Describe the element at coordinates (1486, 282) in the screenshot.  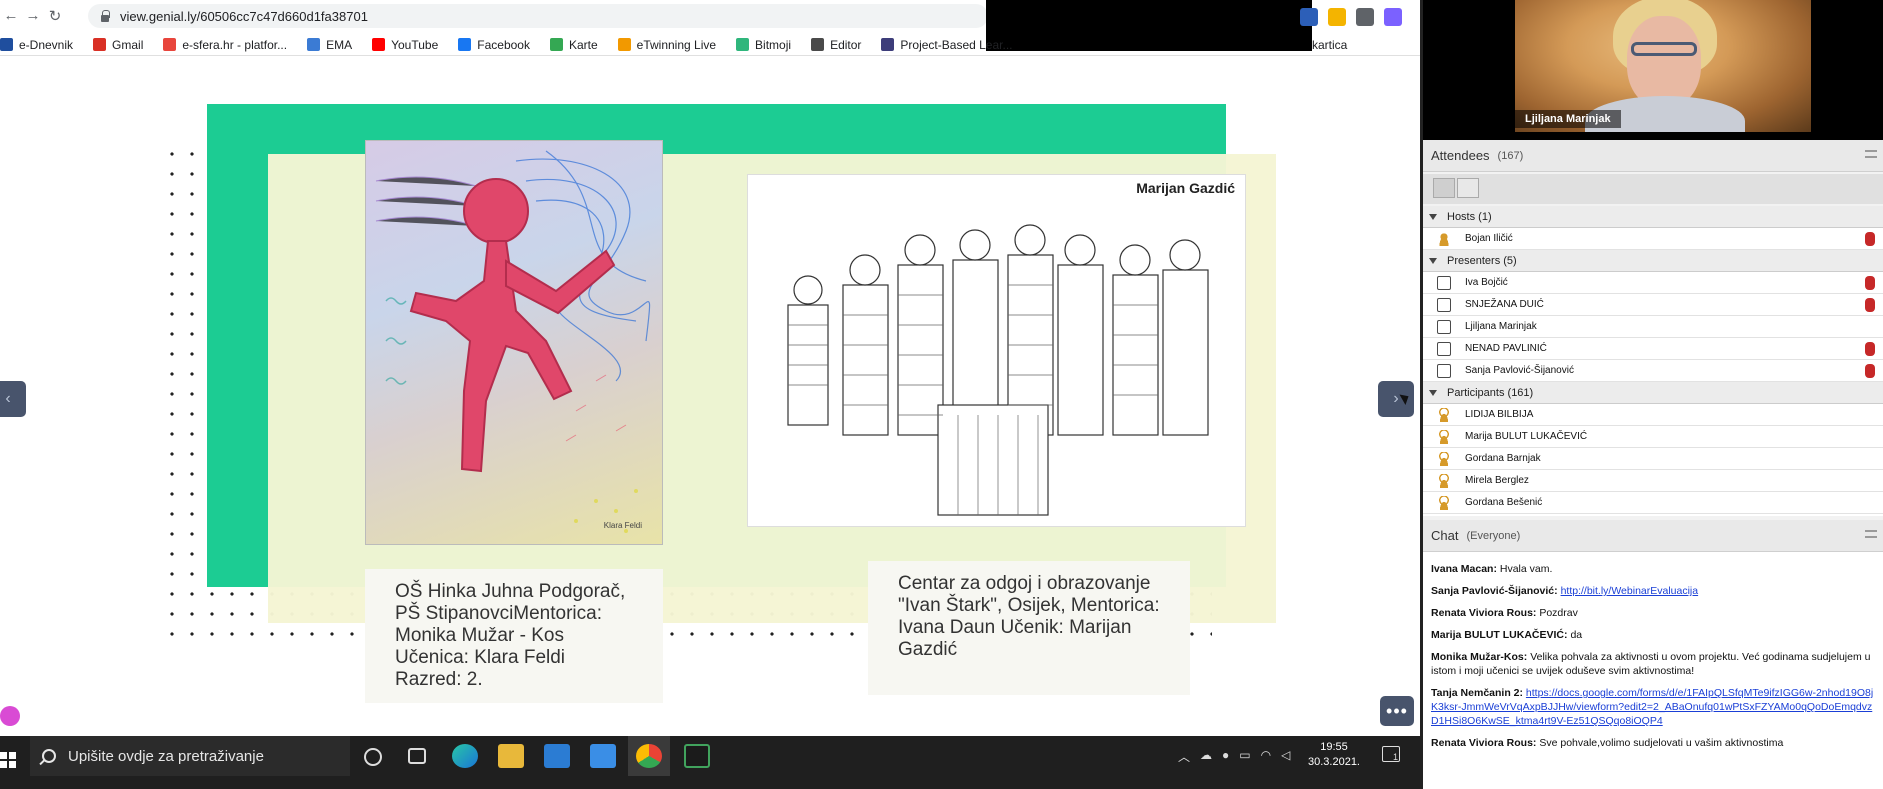
I see `attendee-name: Iva Bojčić` at that location.